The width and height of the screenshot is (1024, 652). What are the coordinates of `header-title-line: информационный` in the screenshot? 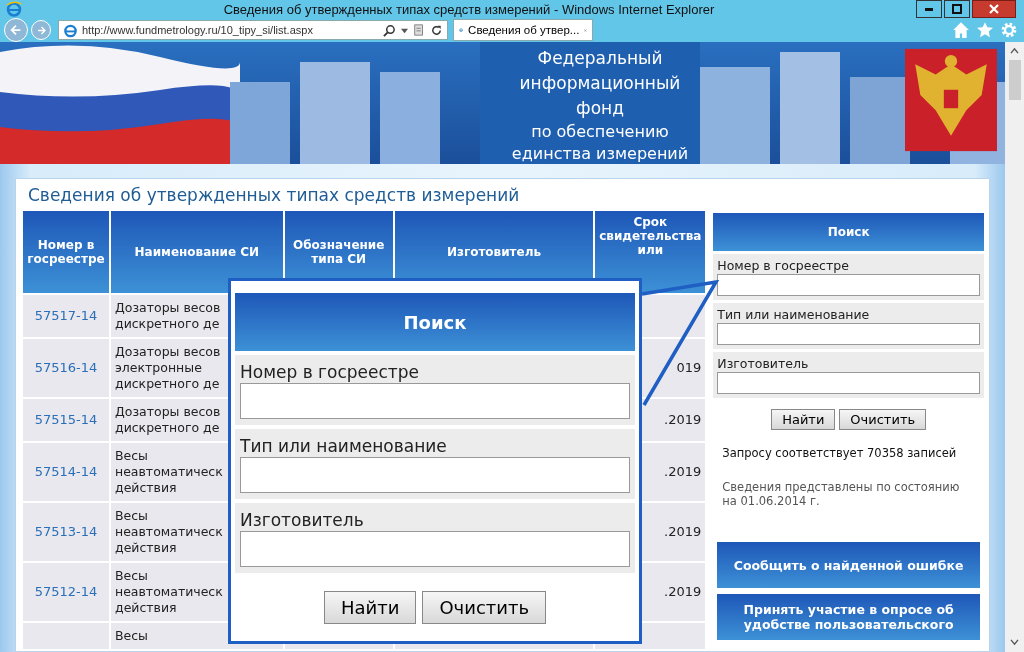 It's located at (600, 83).